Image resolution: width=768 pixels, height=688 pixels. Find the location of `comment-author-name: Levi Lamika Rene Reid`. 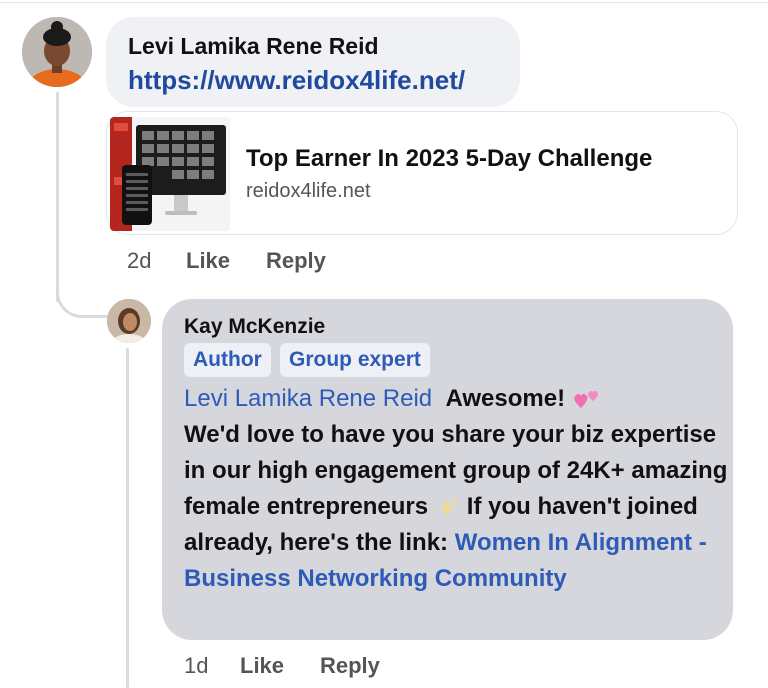

comment-author-name: Levi Lamika Rene Reid is located at coordinates (253, 46).